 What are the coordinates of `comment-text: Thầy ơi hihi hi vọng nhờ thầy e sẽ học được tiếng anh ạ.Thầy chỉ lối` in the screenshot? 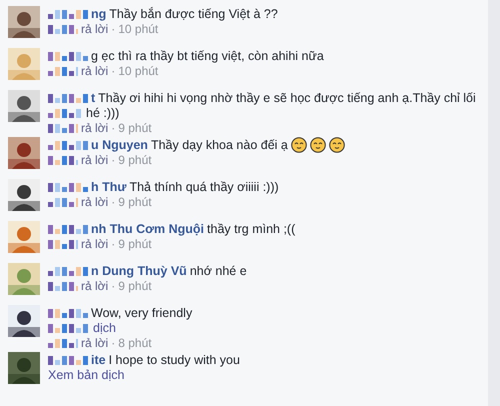 It's located at (287, 97).